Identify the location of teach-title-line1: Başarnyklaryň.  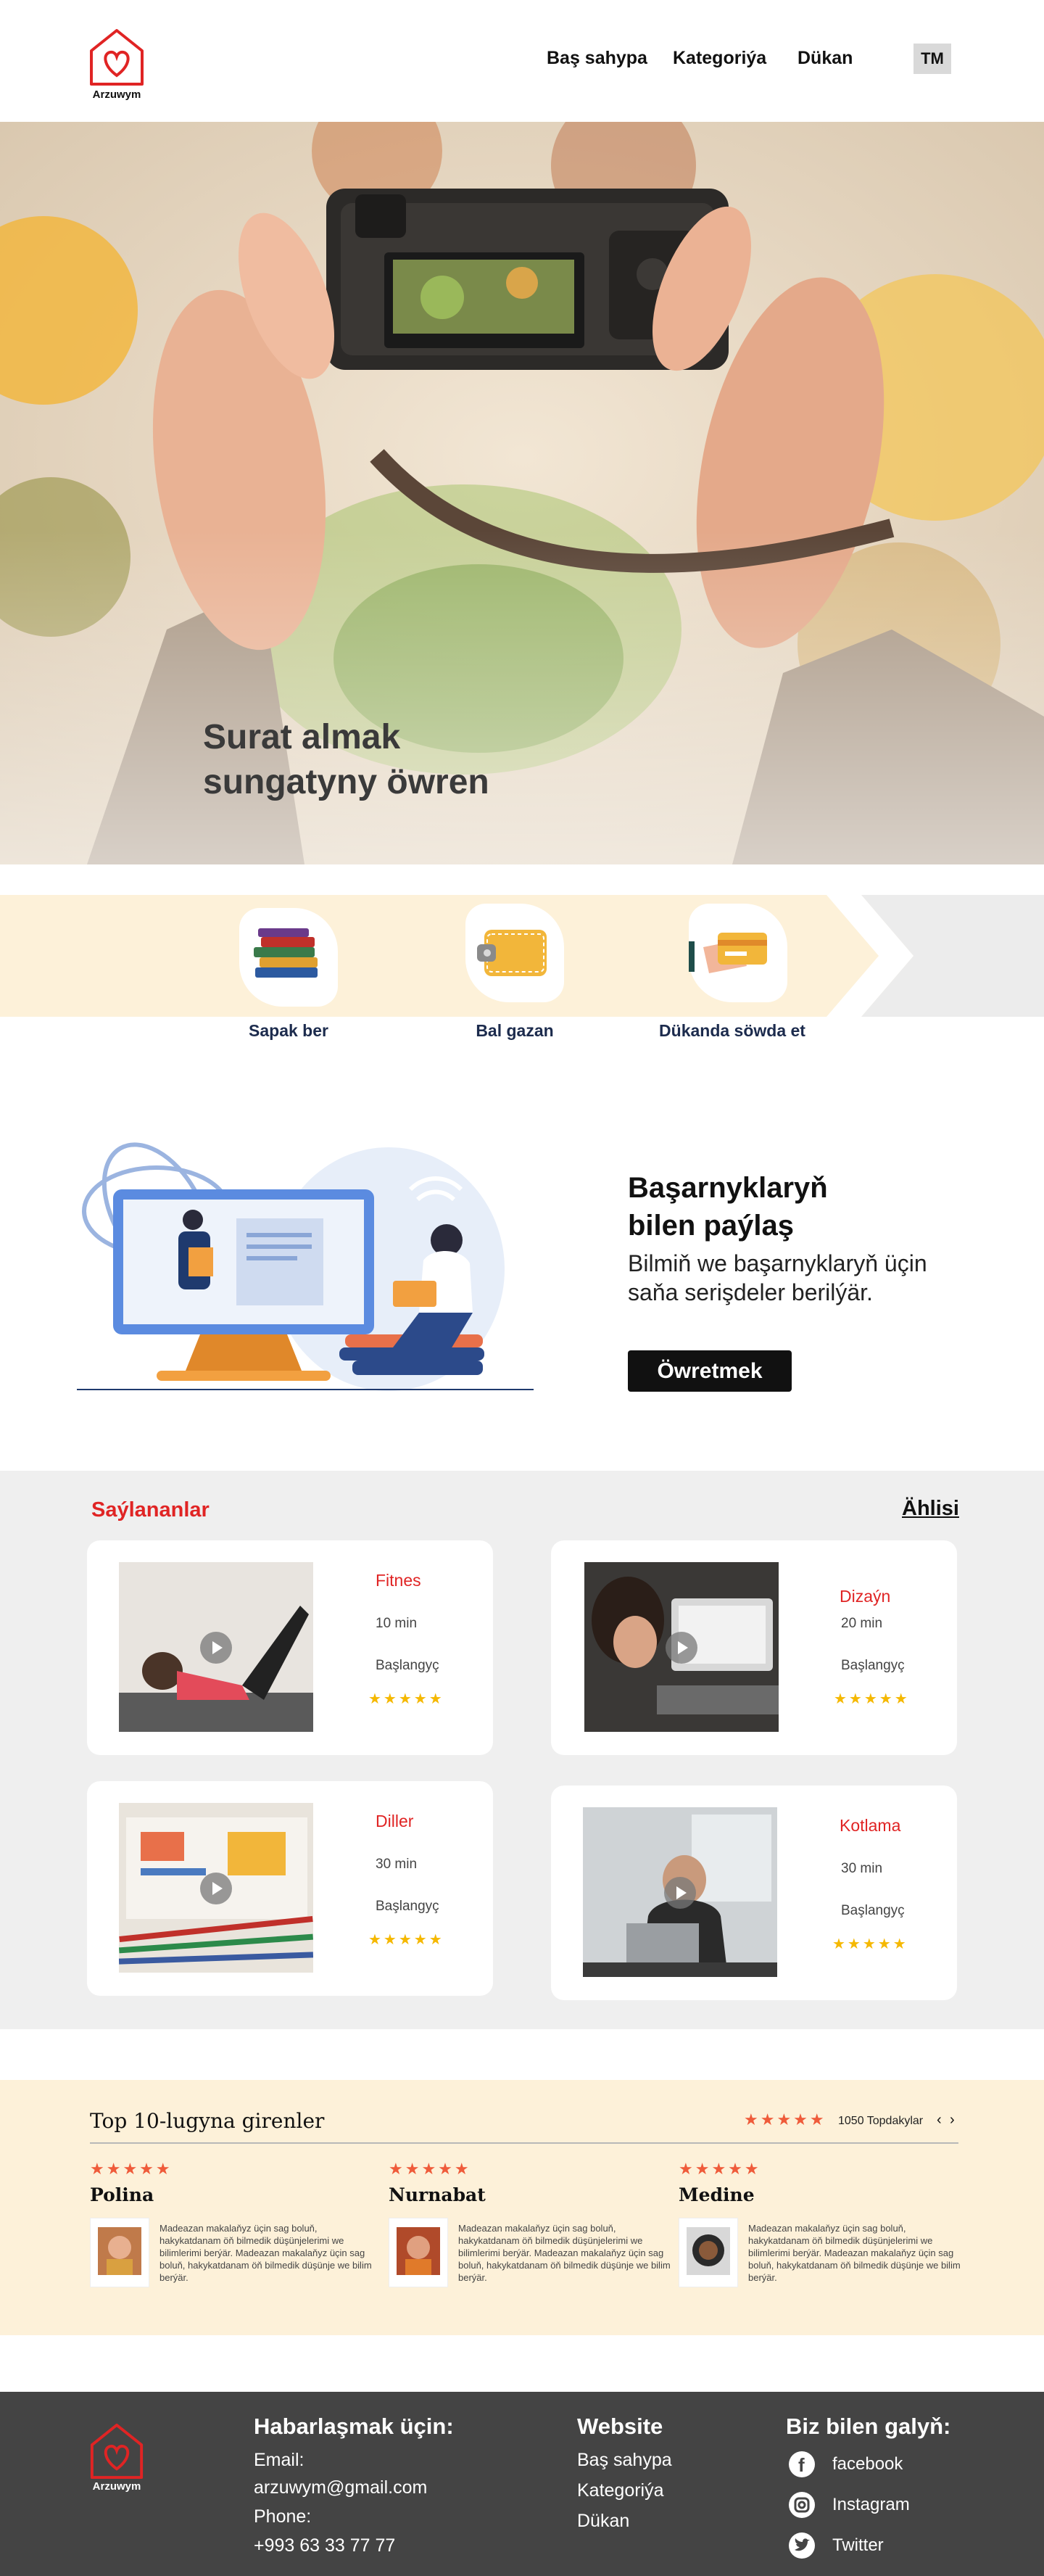
(728, 1188).